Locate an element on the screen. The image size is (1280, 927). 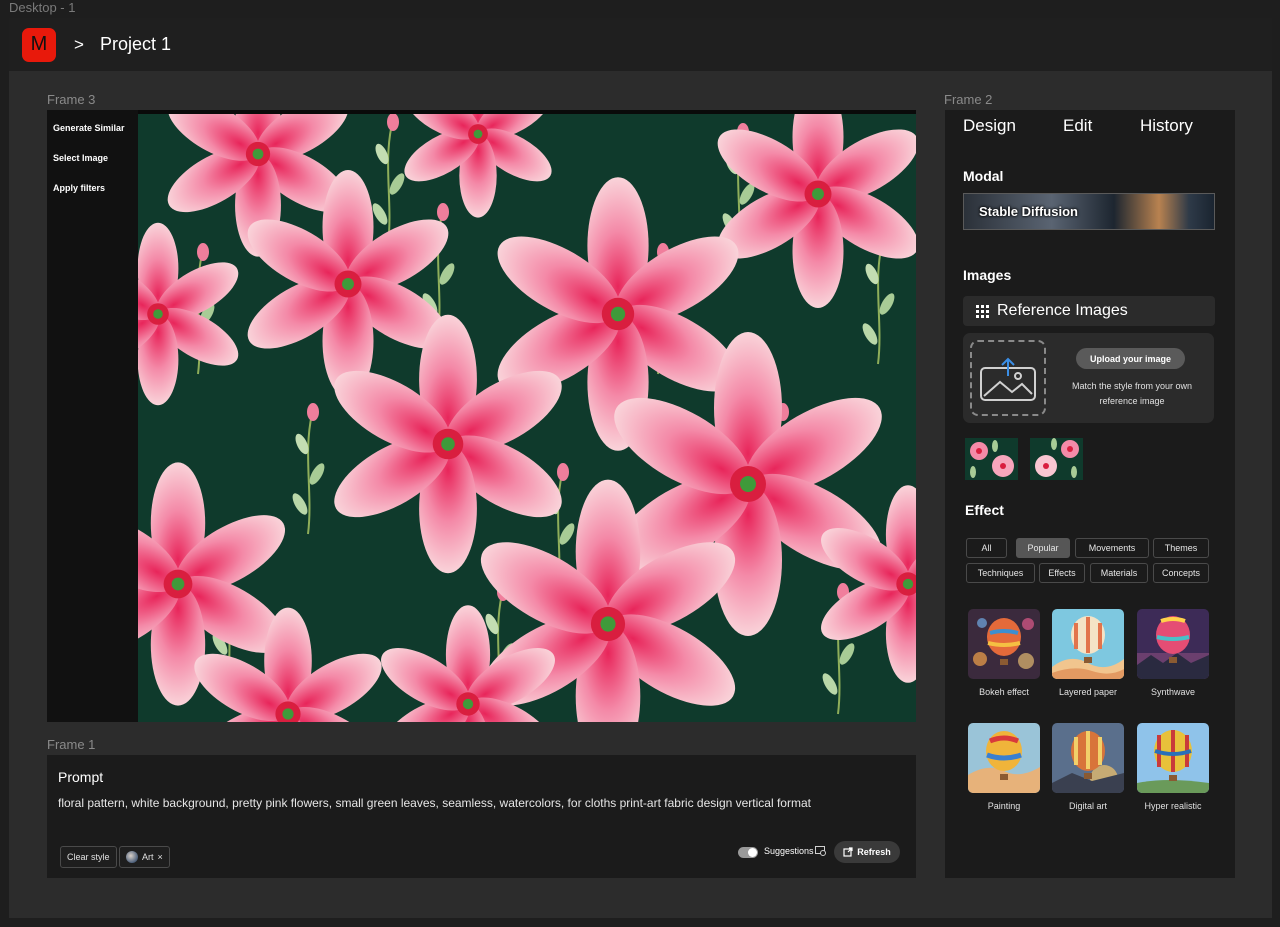
images-section-title: Images is located at coordinates (987, 275).